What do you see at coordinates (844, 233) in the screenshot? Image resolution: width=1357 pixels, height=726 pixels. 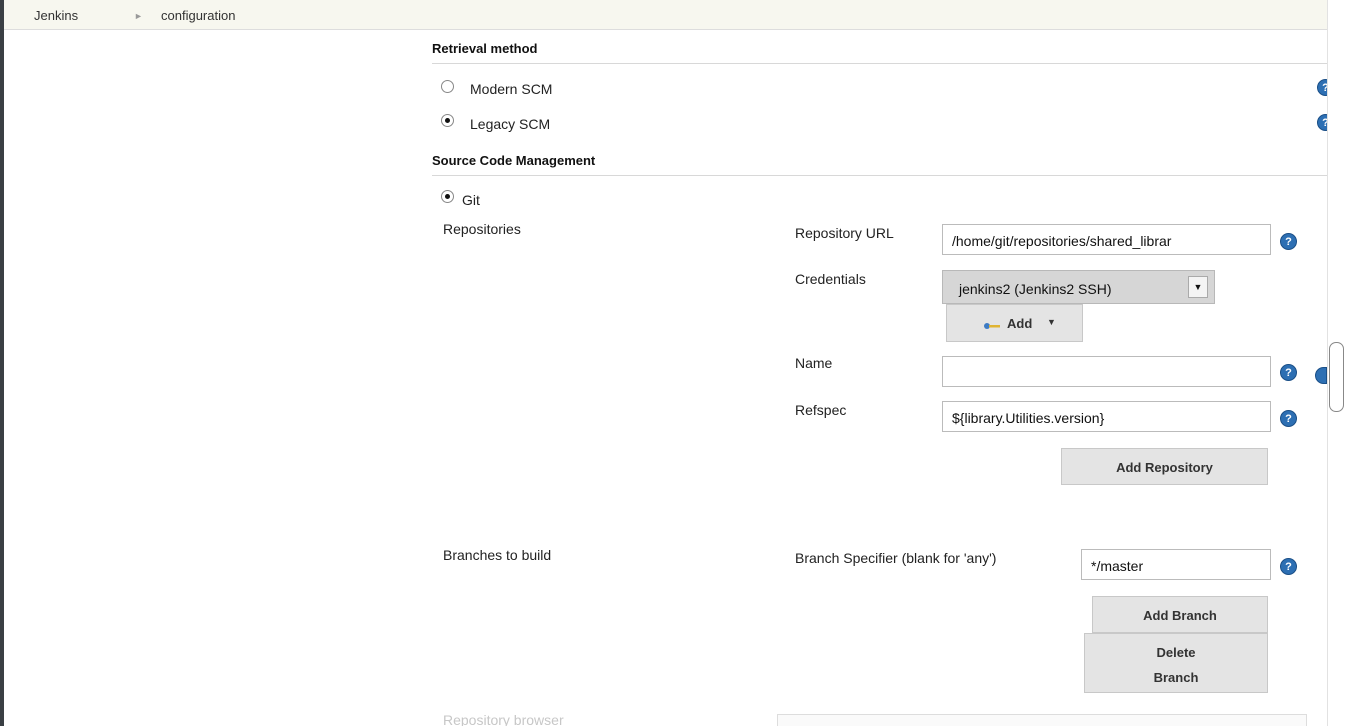 I see `repository-url-label: Repository URL` at bounding box center [844, 233].